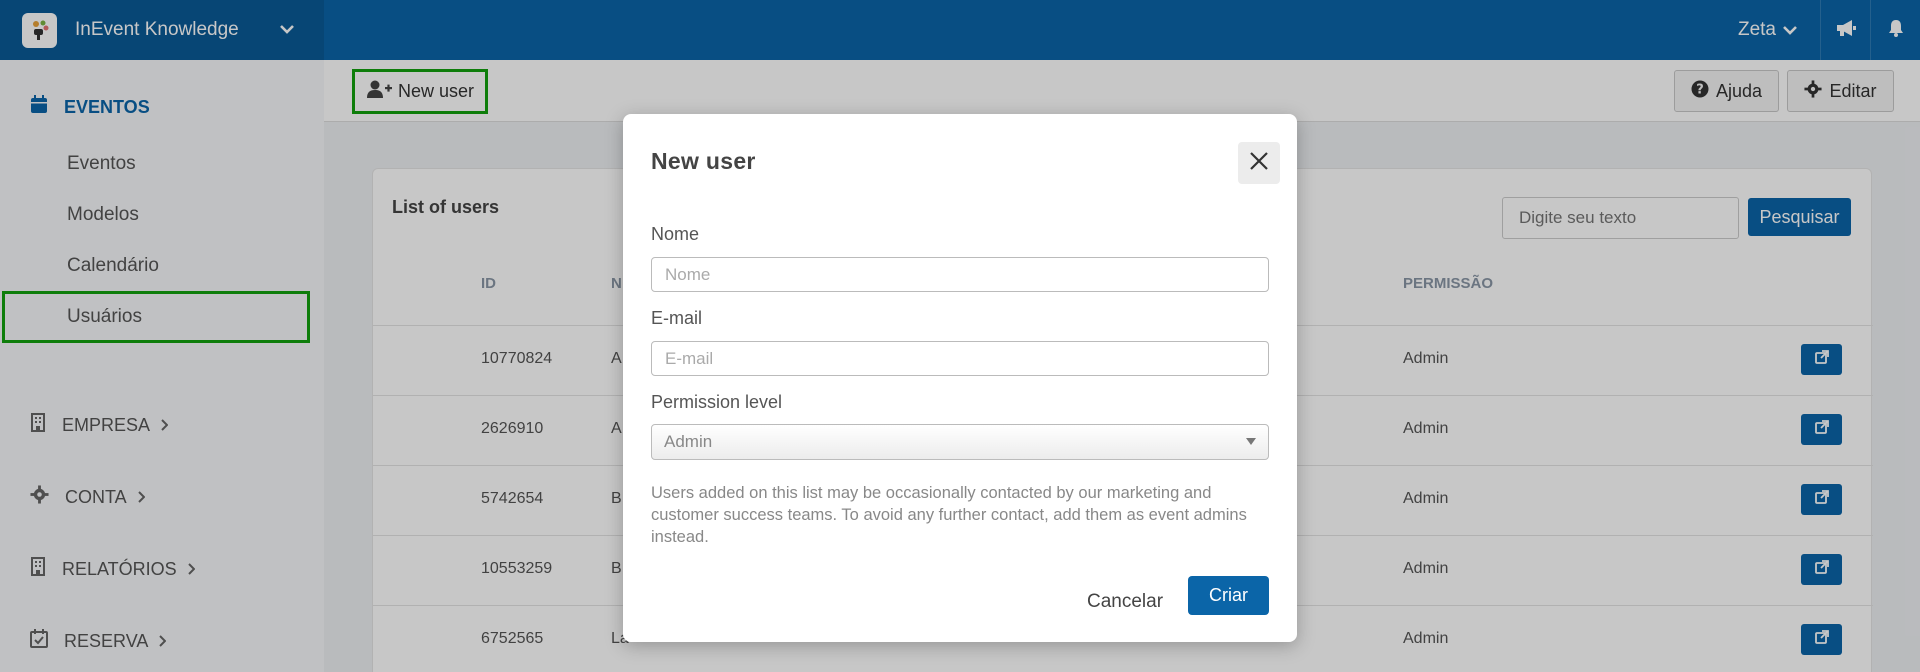 This screenshot has height=672, width=1920. What do you see at coordinates (960, 274) in the screenshot?
I see `name-input` at bounding box center [960, 274].